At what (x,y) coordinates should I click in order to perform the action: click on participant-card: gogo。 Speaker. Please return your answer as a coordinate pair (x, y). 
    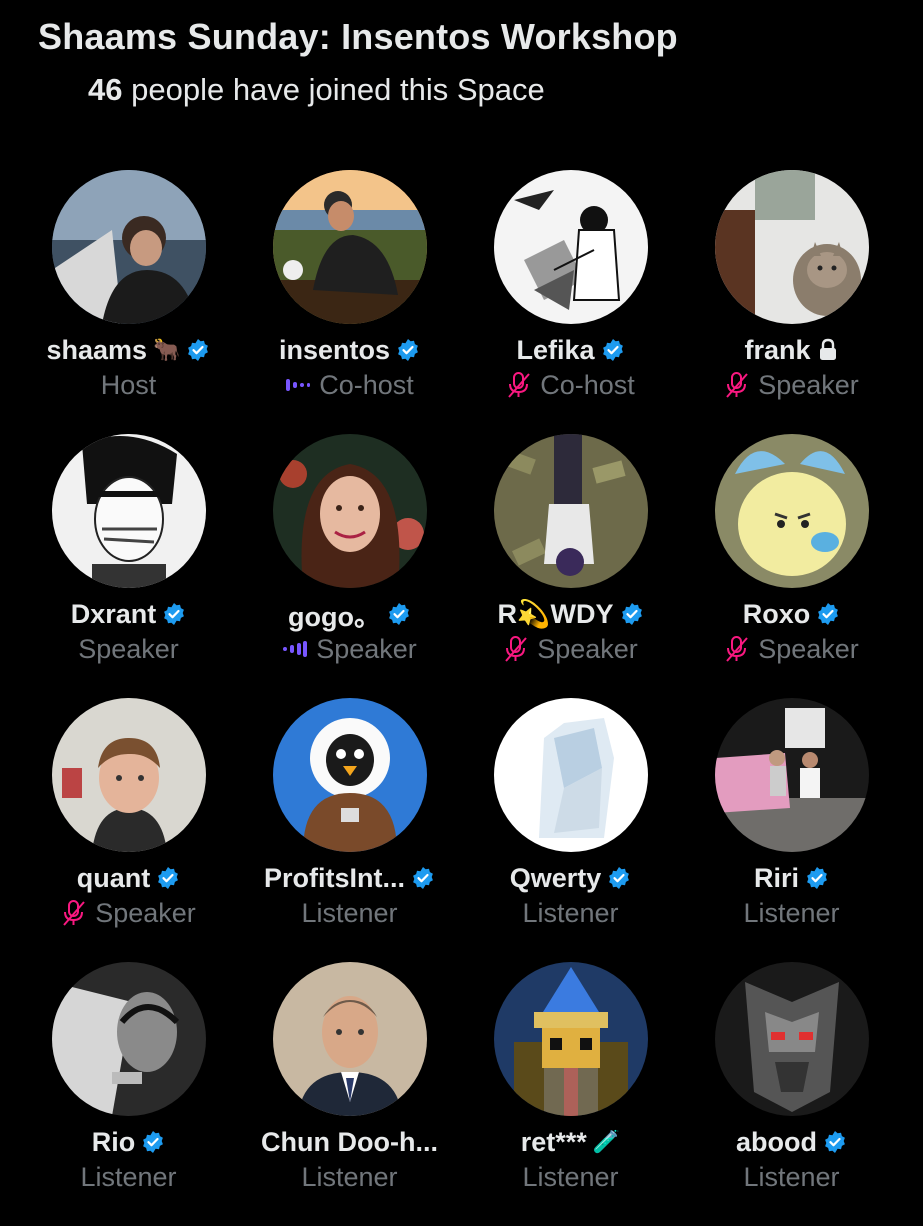
    Looking at the image, I should click on (349, 566).